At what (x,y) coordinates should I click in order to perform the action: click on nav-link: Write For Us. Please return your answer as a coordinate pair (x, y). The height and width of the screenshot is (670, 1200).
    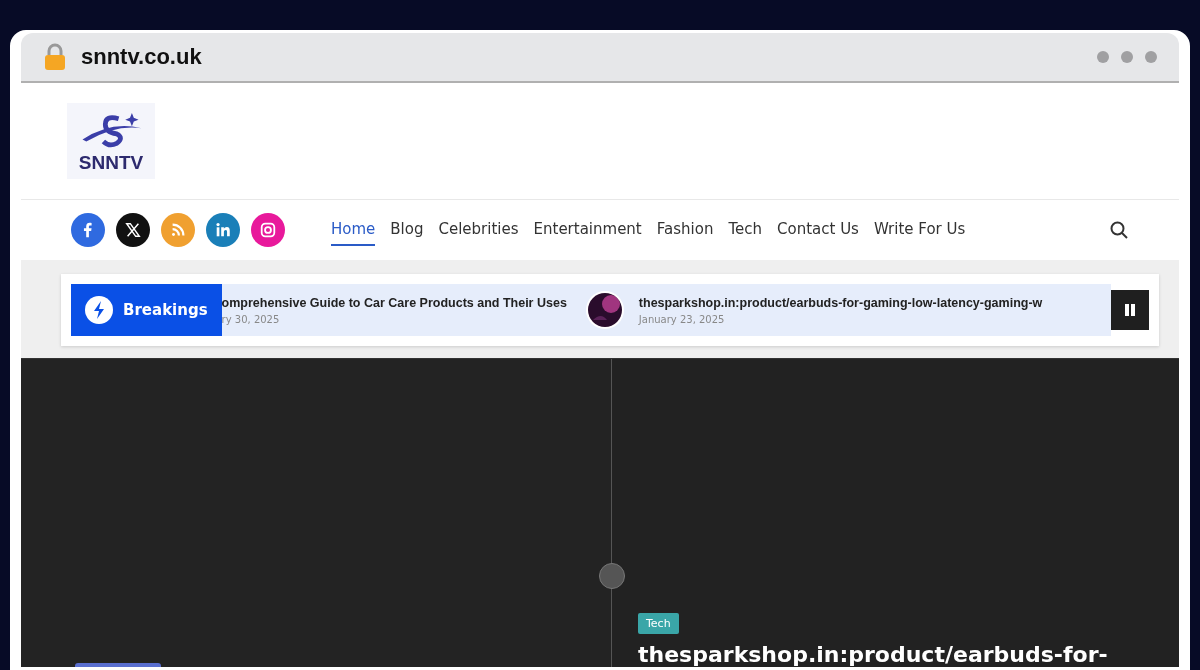
    Looking at the image, I should click on (919, 230).